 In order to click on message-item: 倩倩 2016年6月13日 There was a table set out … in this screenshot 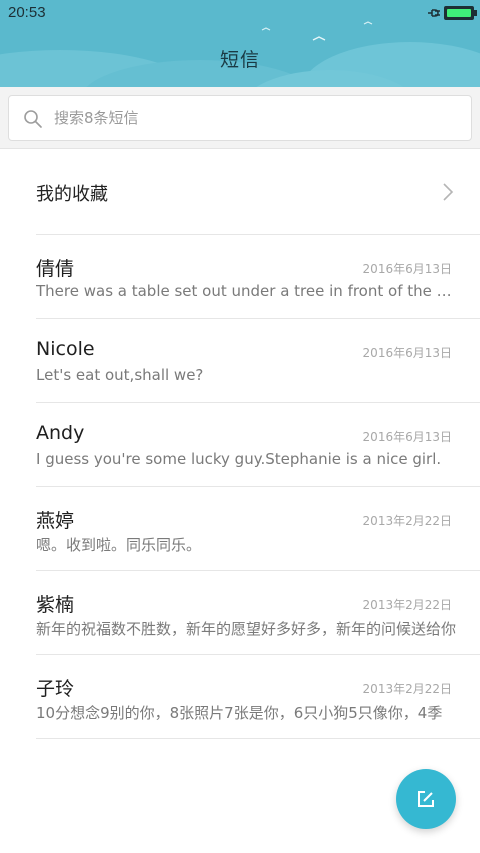, I will do `click(240, 276)`.